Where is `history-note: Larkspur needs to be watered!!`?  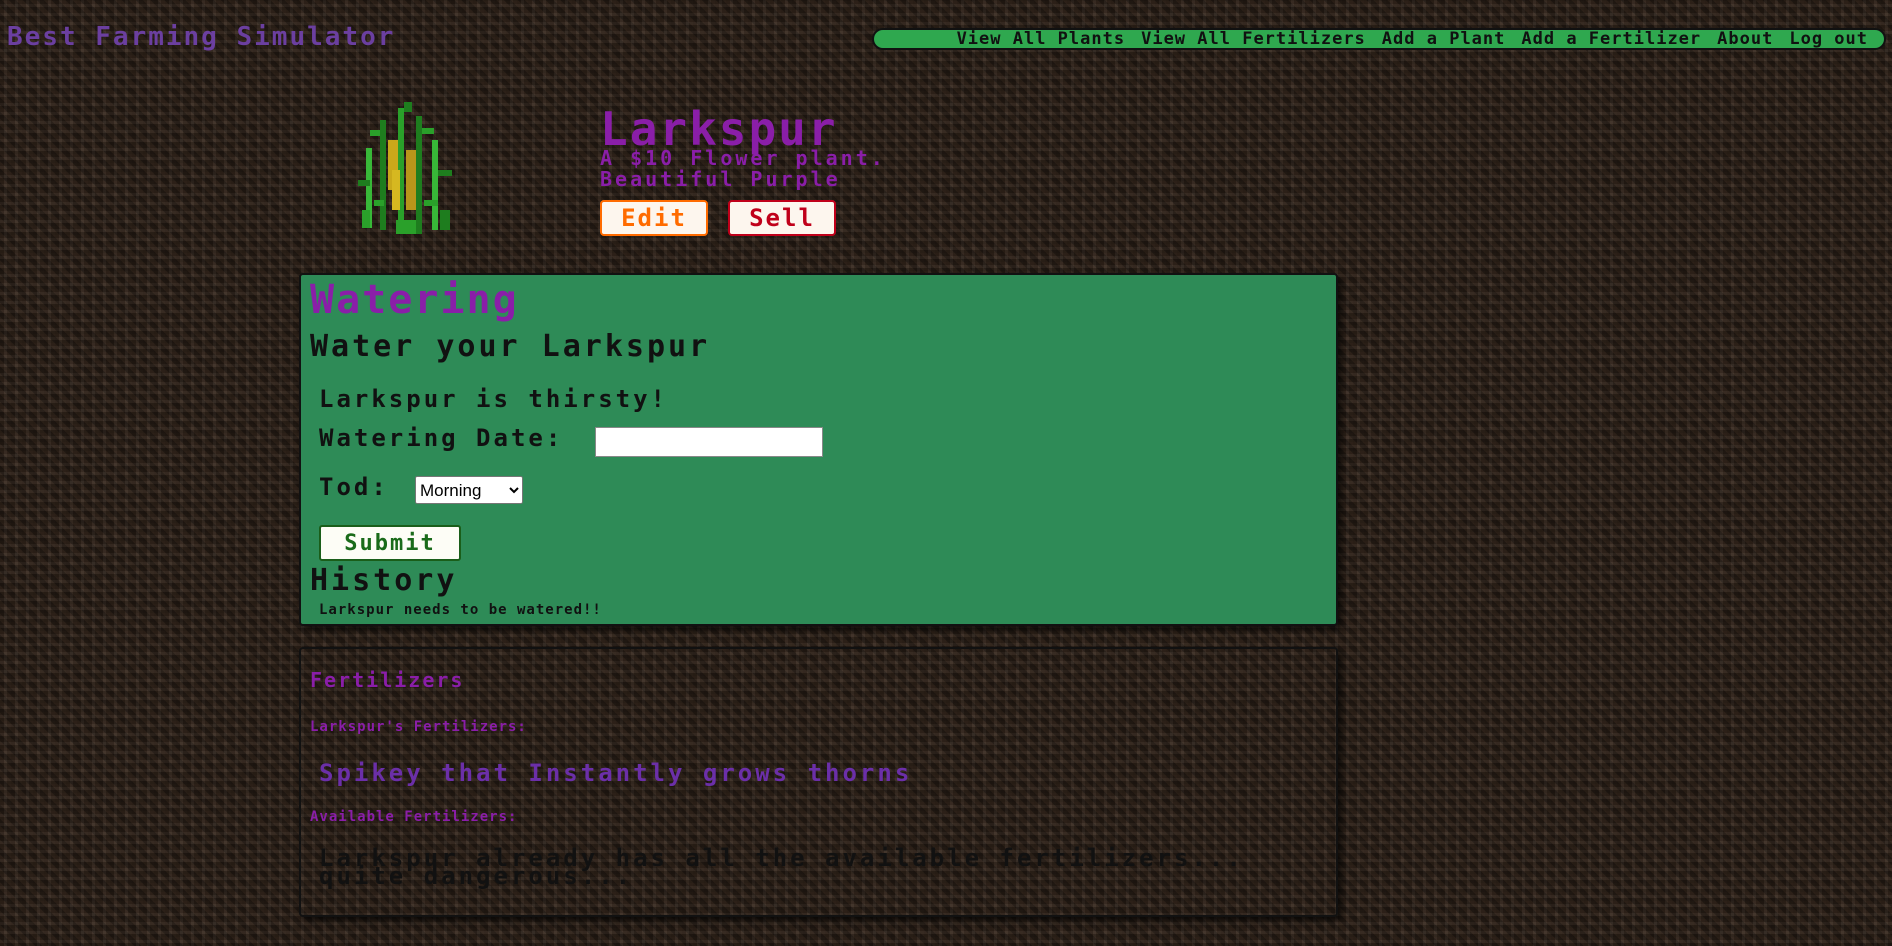
history-note: Larkspur needs to be watered!! is located at coordinates (460, 610).